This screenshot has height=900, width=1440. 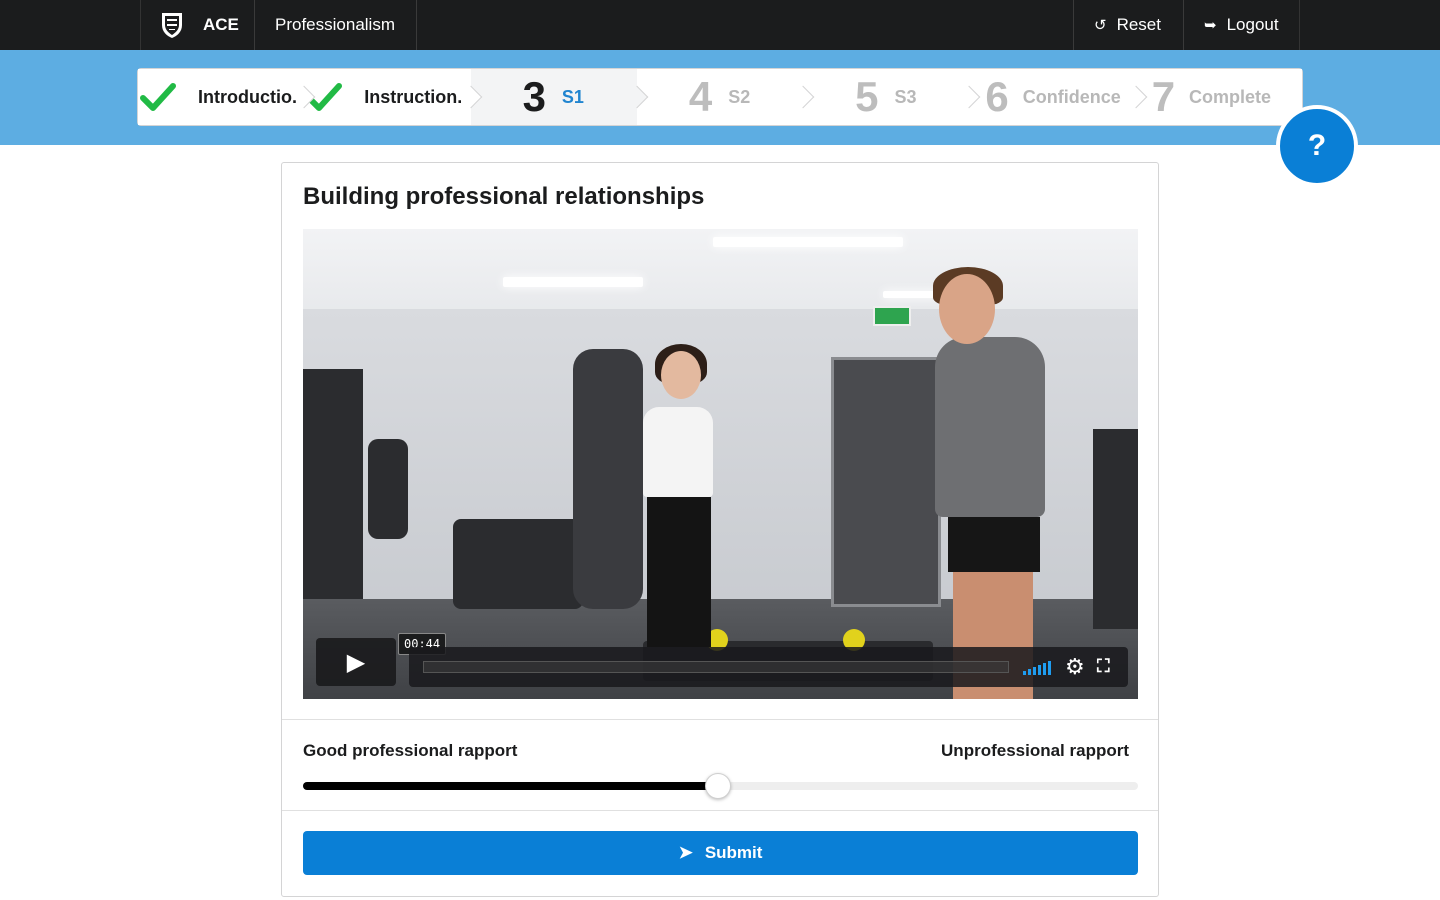 I want to click on step-complete: 7 Complete, so click(x=1218, y=97).